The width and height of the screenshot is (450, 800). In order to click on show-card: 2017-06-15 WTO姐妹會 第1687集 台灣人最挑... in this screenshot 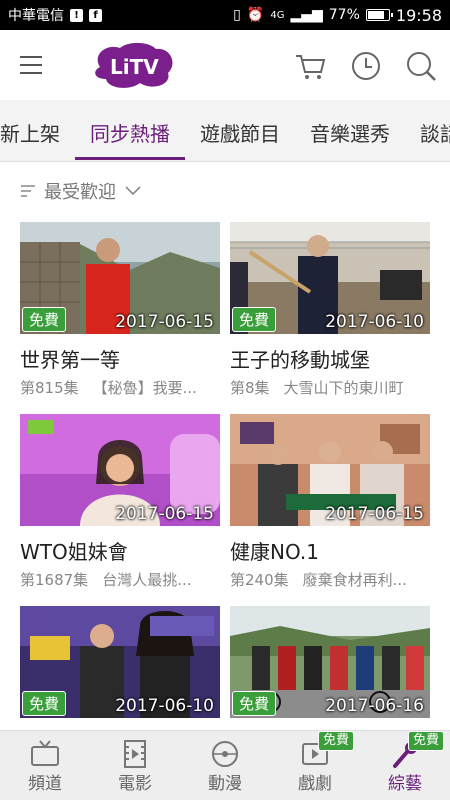, I will do `click(120, 502)`.